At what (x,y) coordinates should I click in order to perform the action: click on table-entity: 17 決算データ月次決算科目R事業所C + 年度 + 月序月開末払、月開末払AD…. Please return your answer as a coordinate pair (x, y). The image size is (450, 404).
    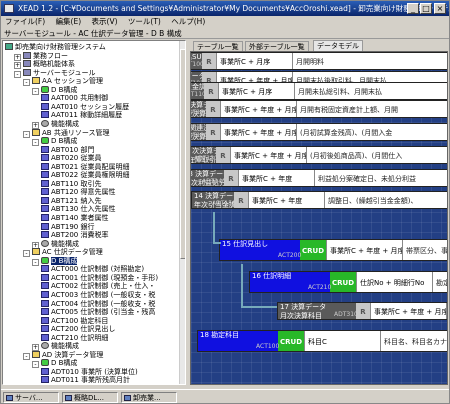
    Looking at the image, I should click on (362, 311).